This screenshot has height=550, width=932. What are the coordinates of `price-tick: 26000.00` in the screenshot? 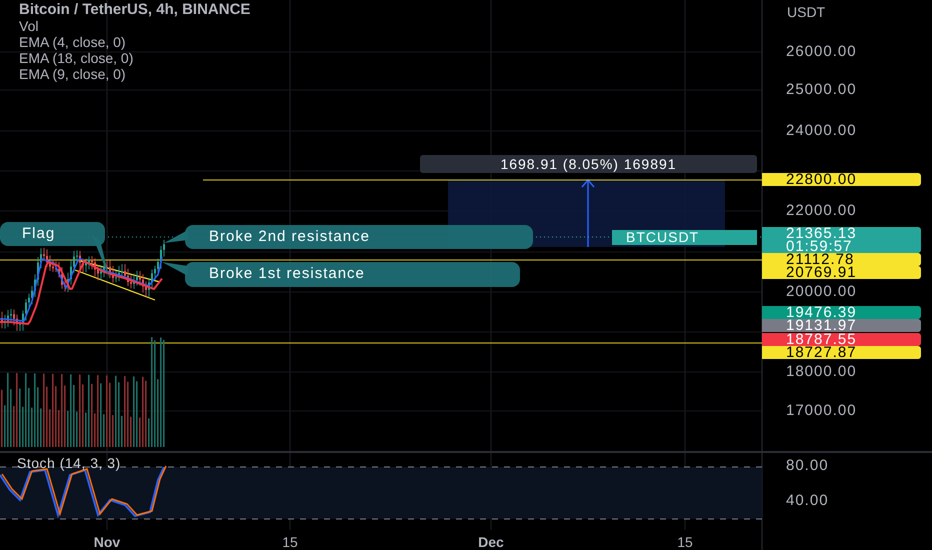 It's located at (821, 52).